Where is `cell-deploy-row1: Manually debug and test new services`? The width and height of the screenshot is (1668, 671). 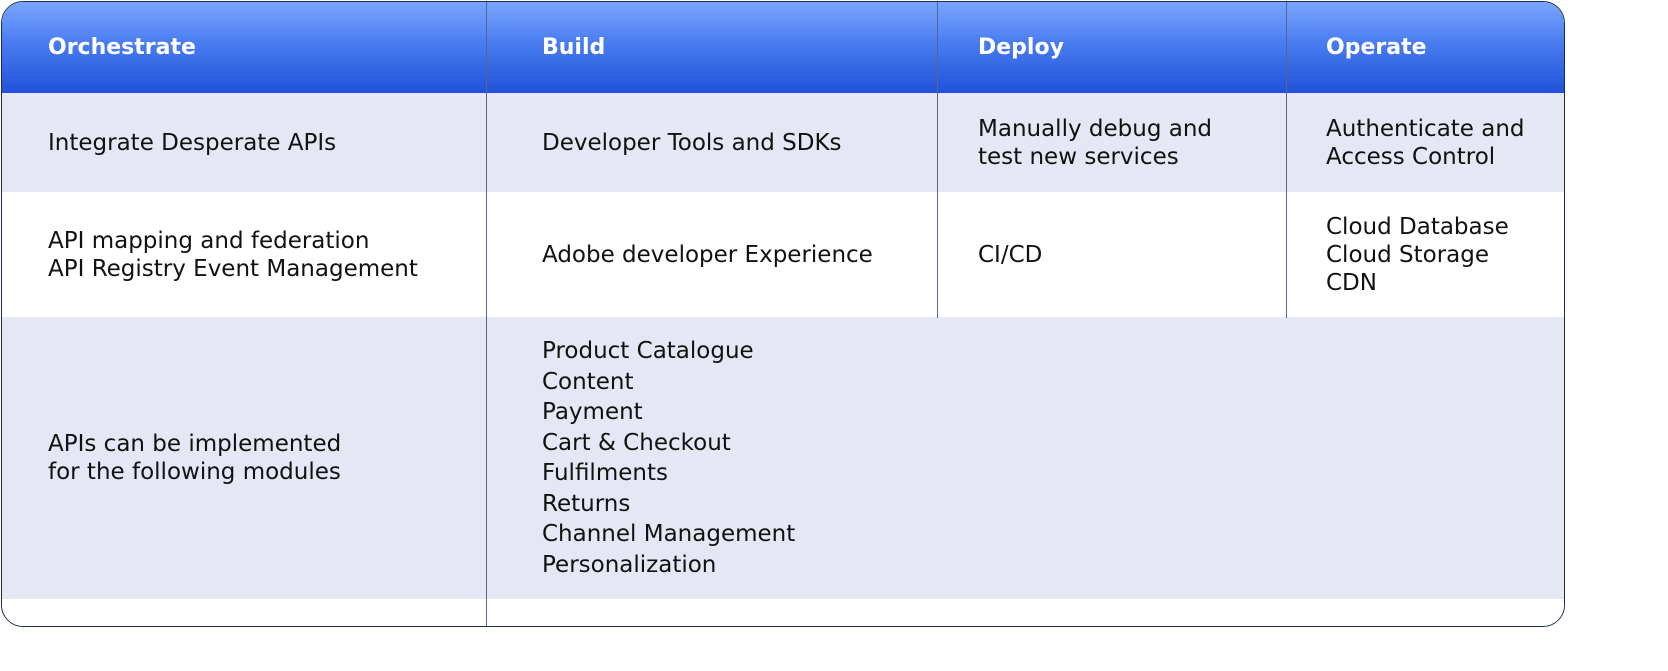
cell-deploy-row1: Manually debug and test new services is located at coordinates (1128, 142).